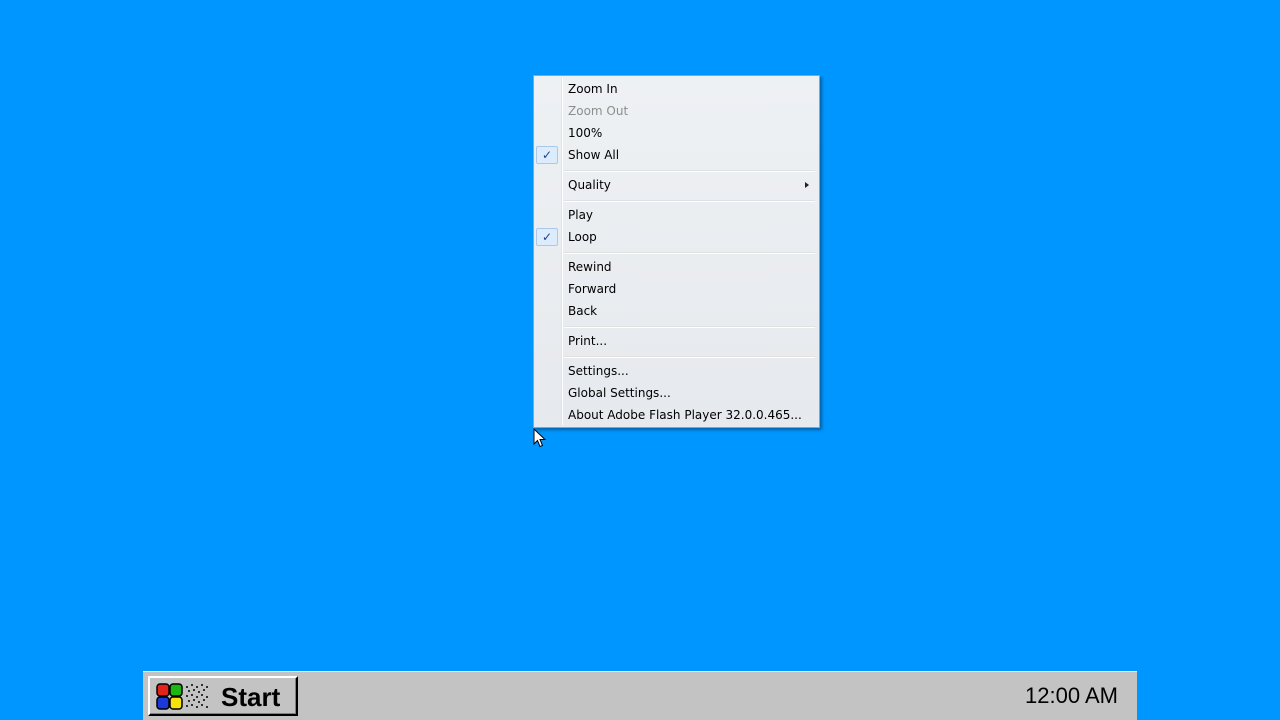 The height and width of the screenshot is (720, 1280). I want to click on submenu-arrow-icon, so click(807, 185).